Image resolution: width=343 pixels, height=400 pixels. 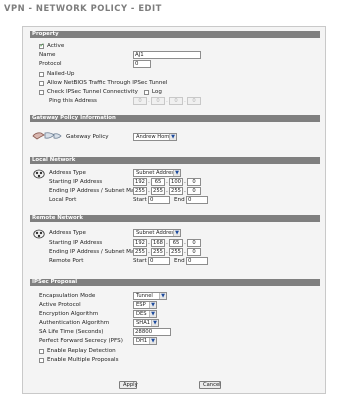 What do you see at coordinates (152, 332) in the screenshot?
I see `sa-lifetime-input: 28800` at bounding box center [152, 332].